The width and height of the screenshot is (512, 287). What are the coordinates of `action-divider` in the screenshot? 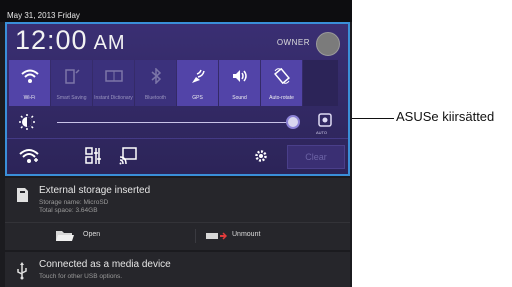 It's located at (195, 236).